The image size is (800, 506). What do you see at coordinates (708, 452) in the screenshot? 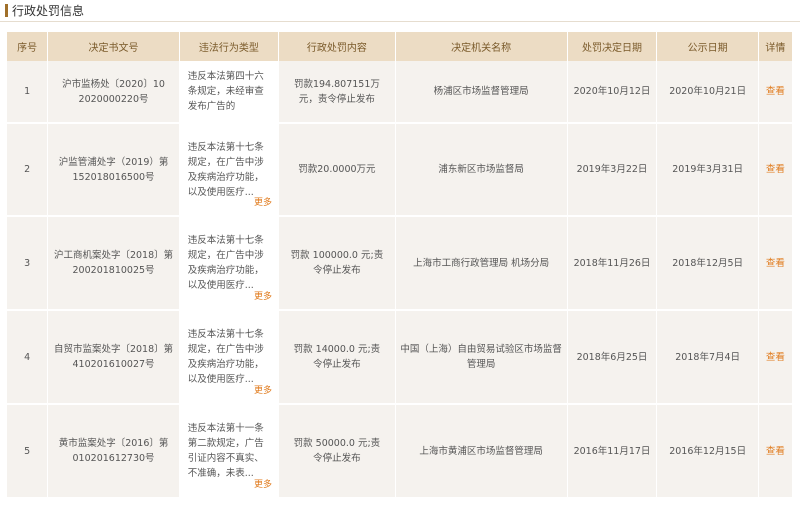
I see `row-publish-date: 2016年12月15日` at bounding box center [708, 452].